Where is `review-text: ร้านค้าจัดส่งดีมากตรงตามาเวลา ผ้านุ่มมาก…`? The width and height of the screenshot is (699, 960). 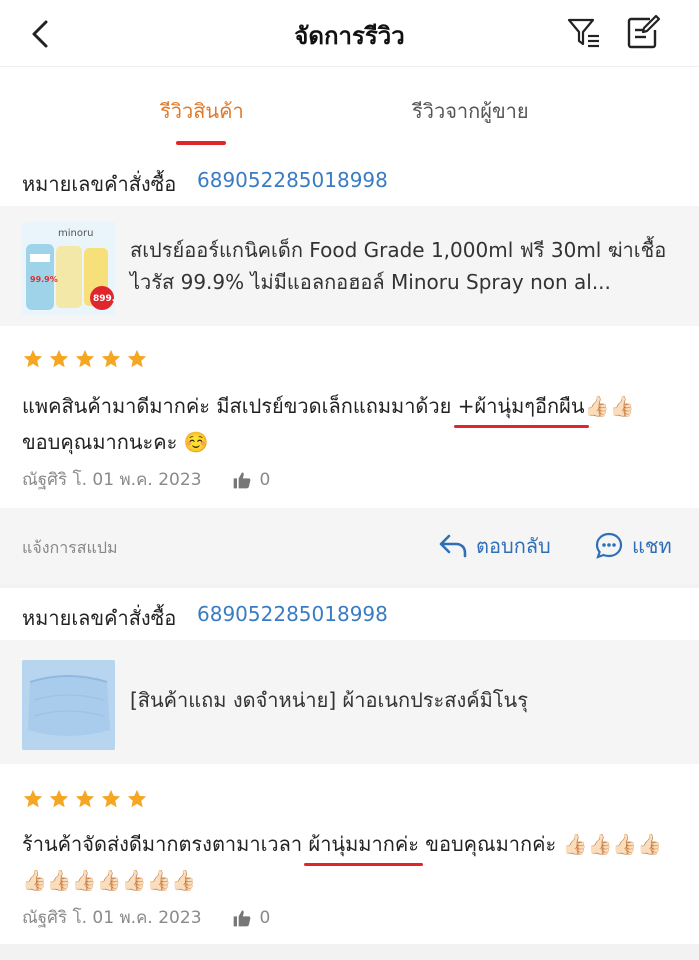 review-text: ร้านค้าจัดส่งดีมากตรงตามาเวลา ผ้านุ่มมาก… is located at coordinates (354, 862).